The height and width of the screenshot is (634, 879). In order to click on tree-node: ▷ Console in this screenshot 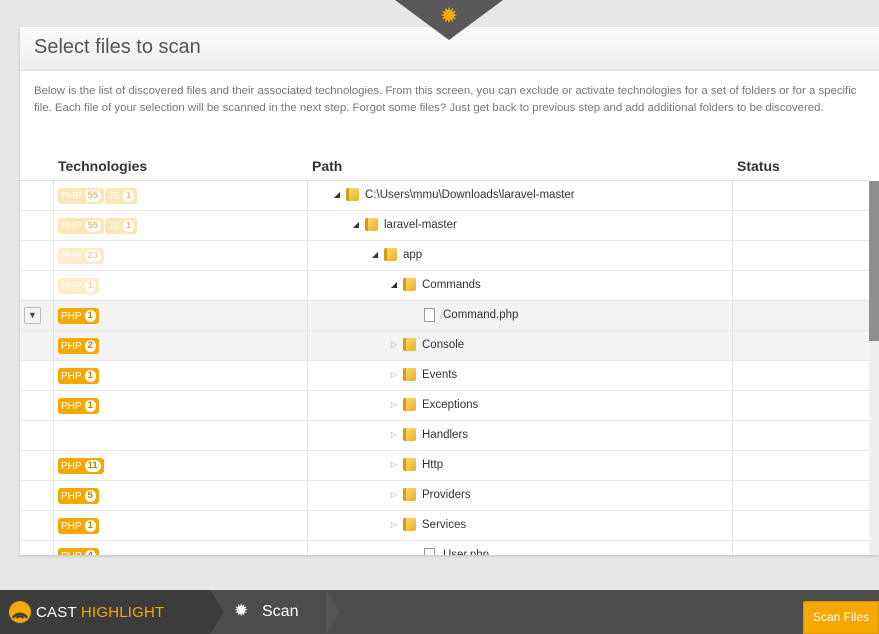, I will do `click(425, 344)`.